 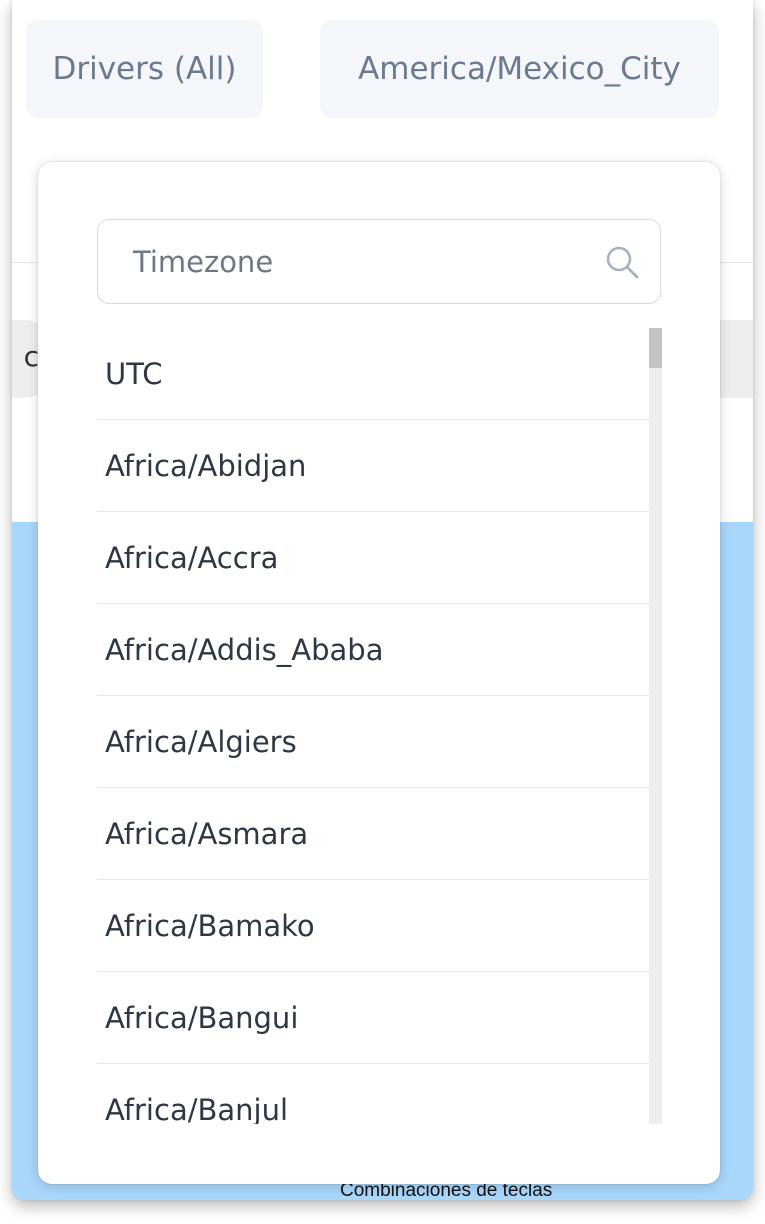 What do you see at coordinates (373, 558) in the screenshot?
I see `timezone-option-africa-accra: Africa/Accra` at bounding box center [373, 558].